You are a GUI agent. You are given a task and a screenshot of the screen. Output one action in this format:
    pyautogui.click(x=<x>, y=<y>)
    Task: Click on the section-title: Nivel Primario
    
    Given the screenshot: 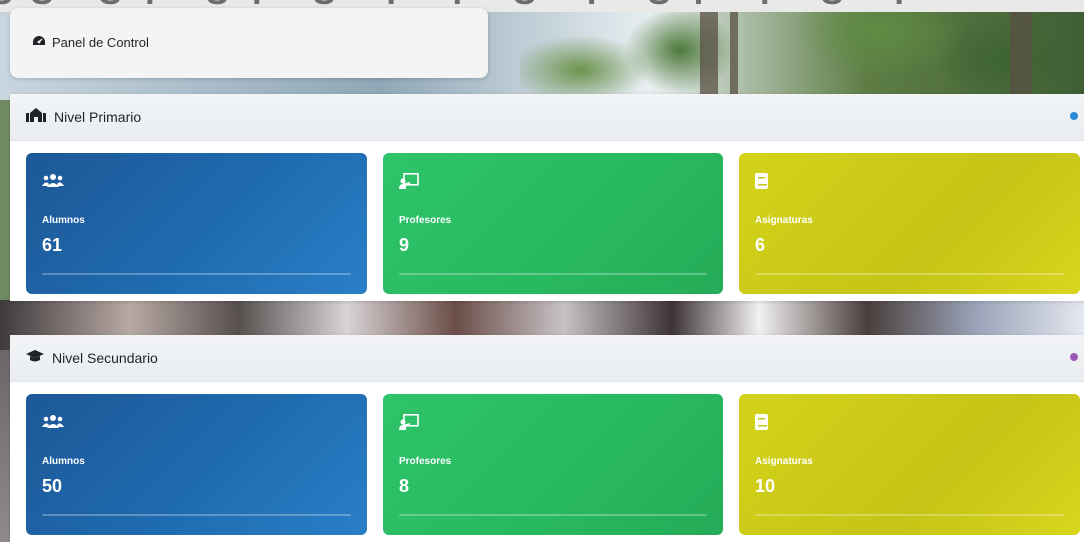 What is the action you would take?
    pyautogui.click(x=98, y=117)
    